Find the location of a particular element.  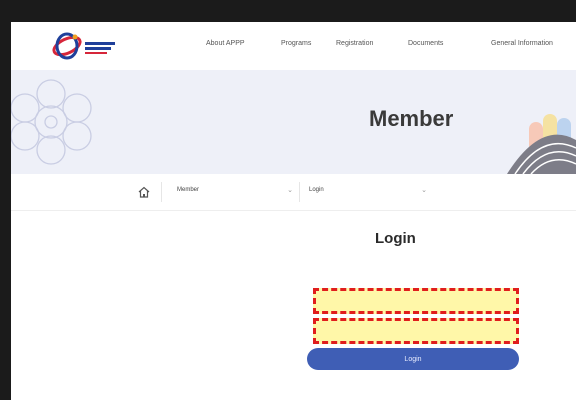

password-field is located at coordinates (416, 331).